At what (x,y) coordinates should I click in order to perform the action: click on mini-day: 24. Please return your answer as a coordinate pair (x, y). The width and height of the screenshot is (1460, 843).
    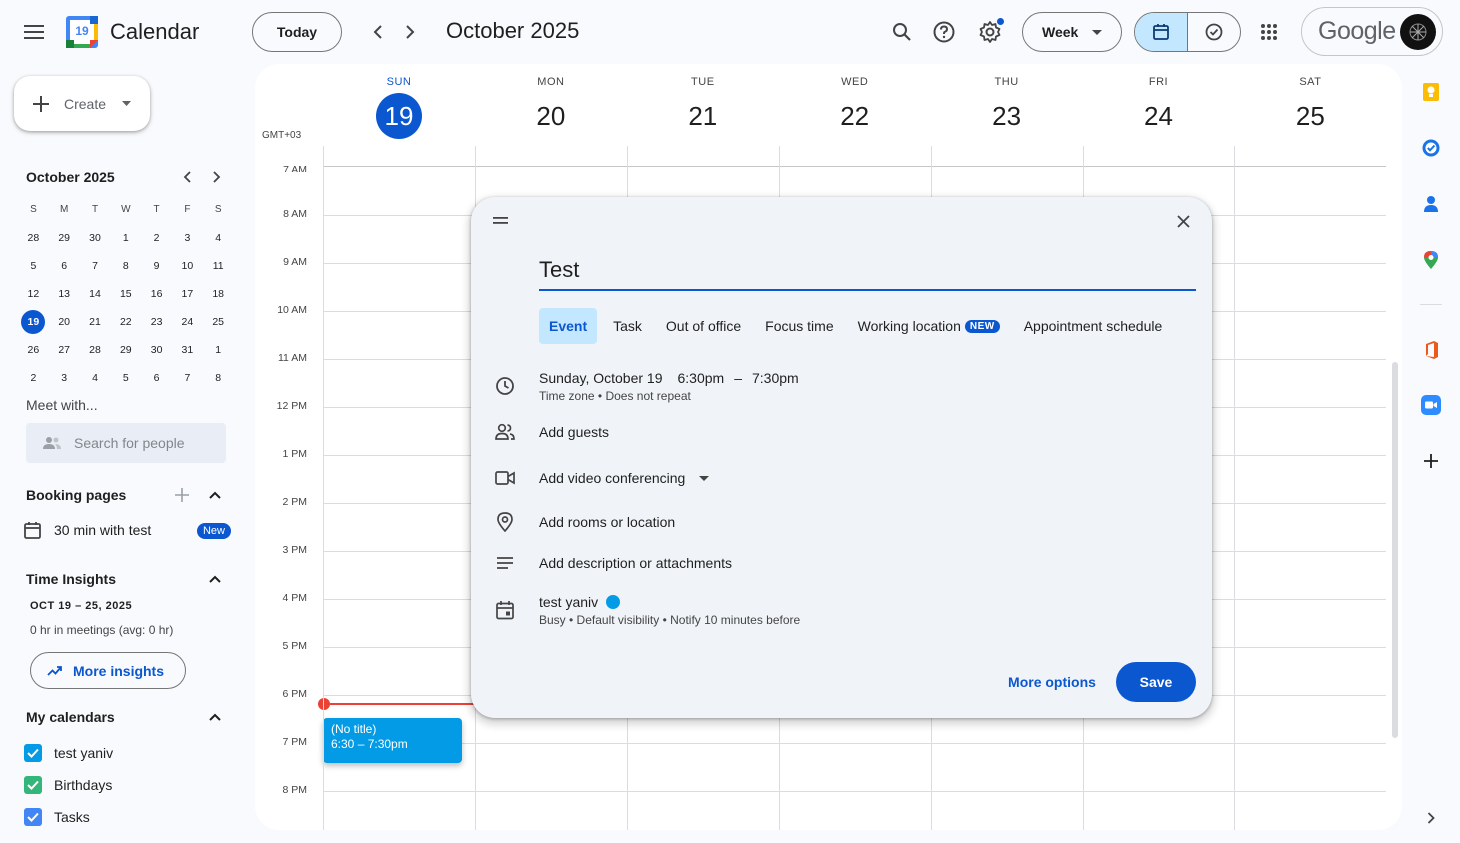
    Looking at the image, I should click on (187, 322).